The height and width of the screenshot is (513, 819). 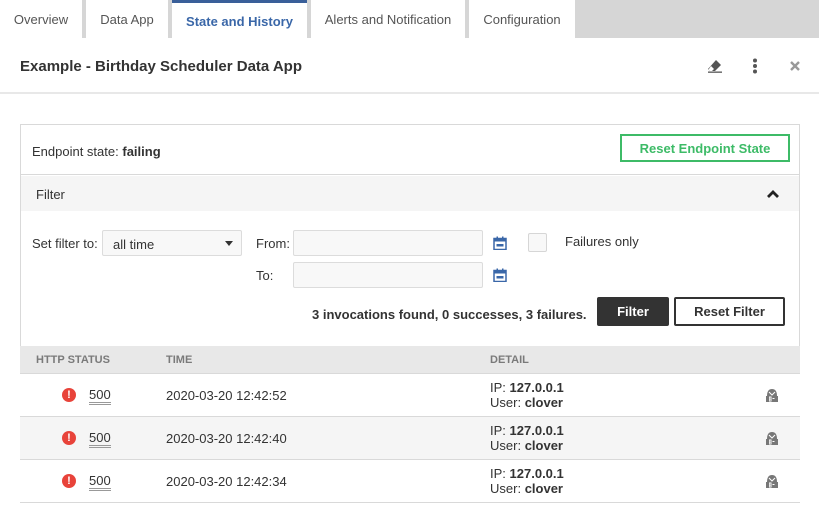 What do you see at coordinates (127, 19) in the screenshot?
I see `tab-data-app: Data App` at bounding box center [127, 19].